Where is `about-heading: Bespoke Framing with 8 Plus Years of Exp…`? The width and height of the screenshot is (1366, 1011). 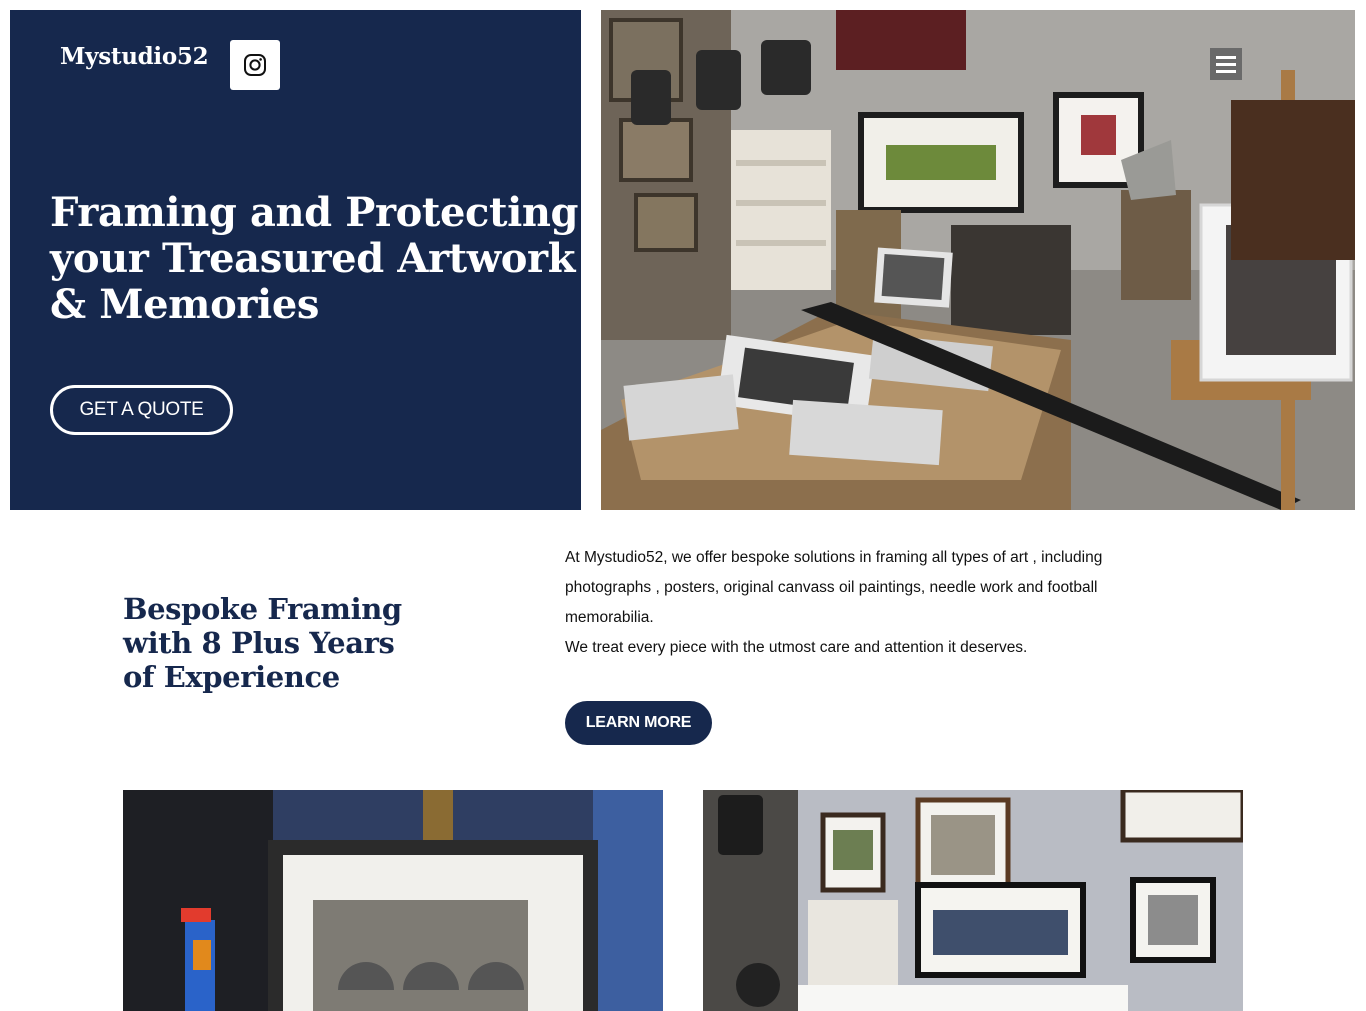
about-heading: Bespoke Framing with 8 Plus Years of Exp… is located at coordinates (262, 643).